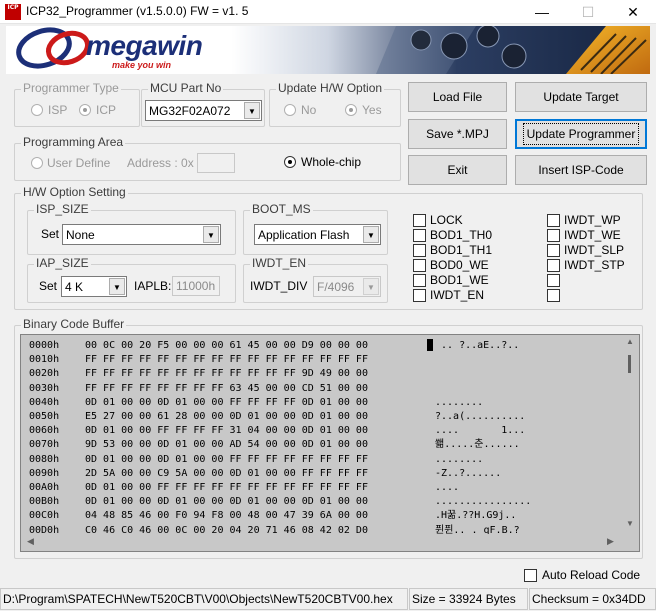 The width and height of the screenshot is (656, 611). What do you see at coordinates (542, 12) in the screenshot?
I see `minimize-button: —` at bounding box center [542, 12].